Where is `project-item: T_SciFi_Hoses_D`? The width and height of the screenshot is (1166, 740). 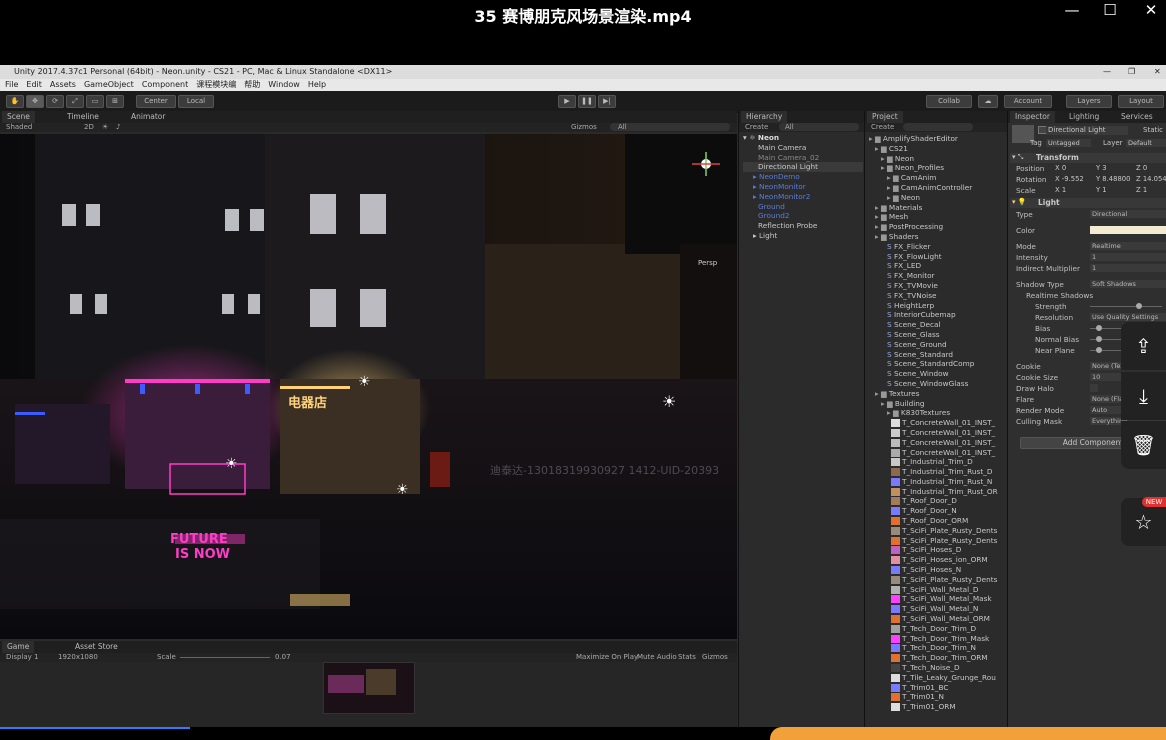
project-item: T_SciFi_Hoses_D is located at coordinates (935, 550).